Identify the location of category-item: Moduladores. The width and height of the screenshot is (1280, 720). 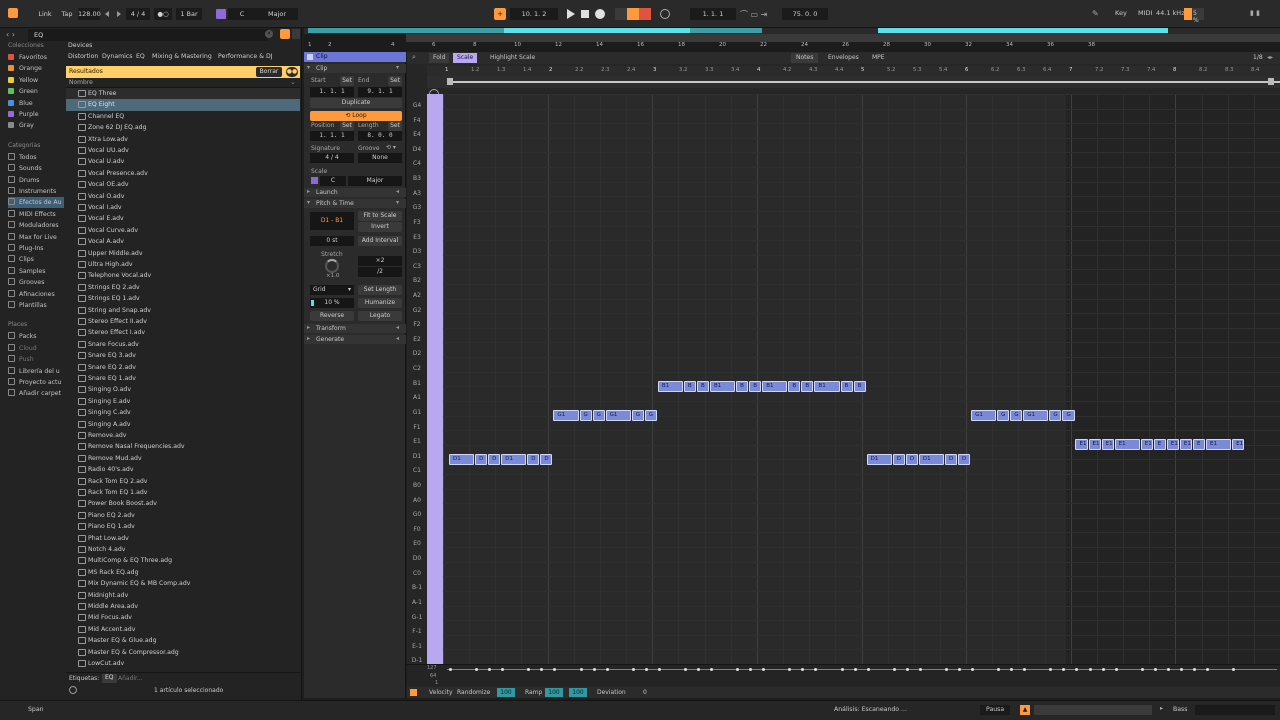
(36, 225).